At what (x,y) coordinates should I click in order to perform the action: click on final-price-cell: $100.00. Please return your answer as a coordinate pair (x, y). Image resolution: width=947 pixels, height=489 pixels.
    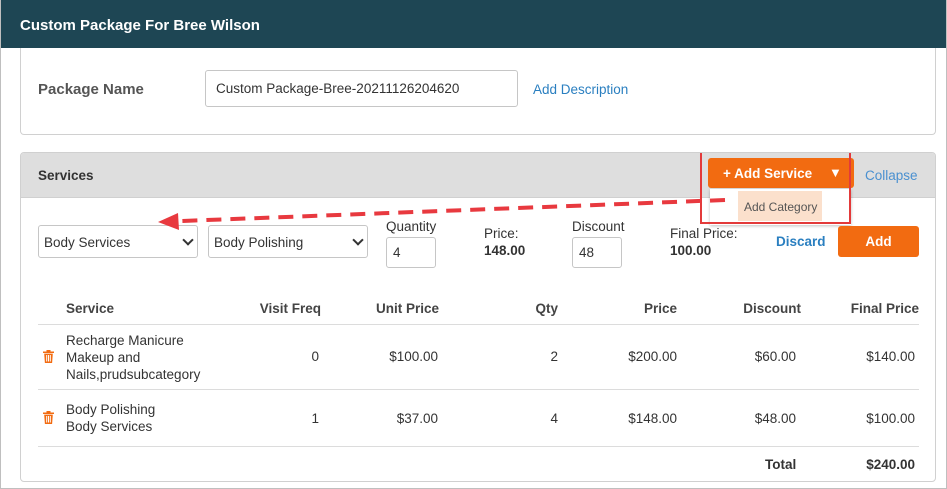
    Looking at the image, I should click on (890, 418).